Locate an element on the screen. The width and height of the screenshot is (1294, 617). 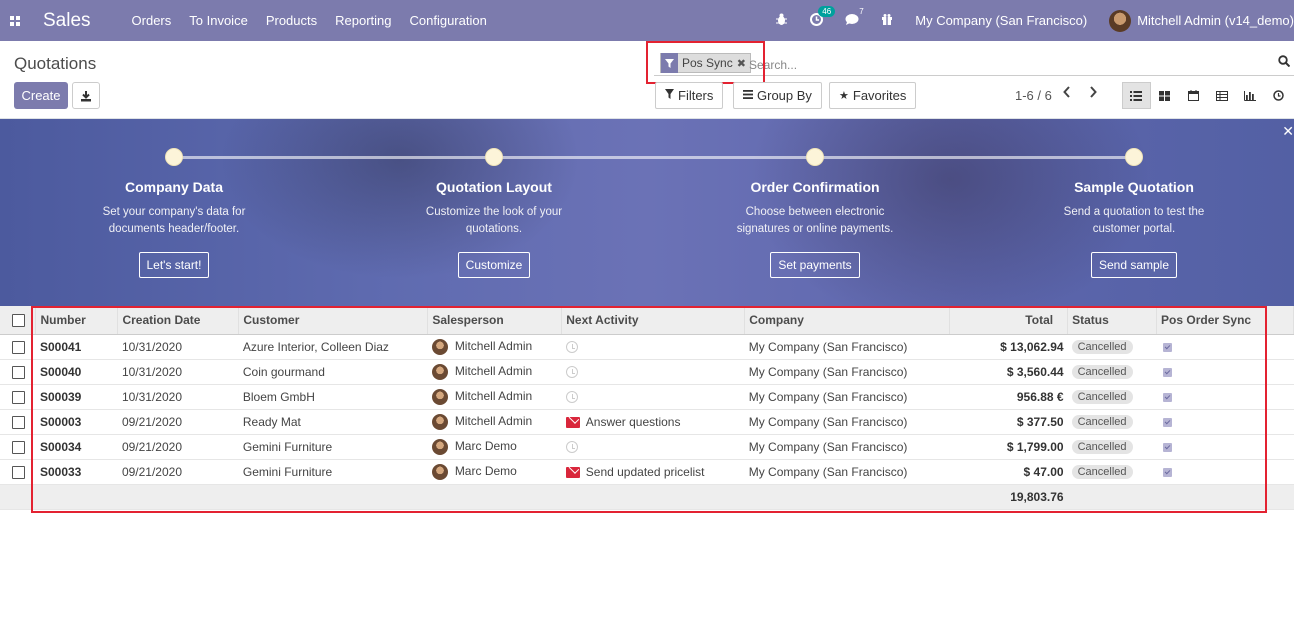
filters-label: Filters is located at coordinates (696, 95).